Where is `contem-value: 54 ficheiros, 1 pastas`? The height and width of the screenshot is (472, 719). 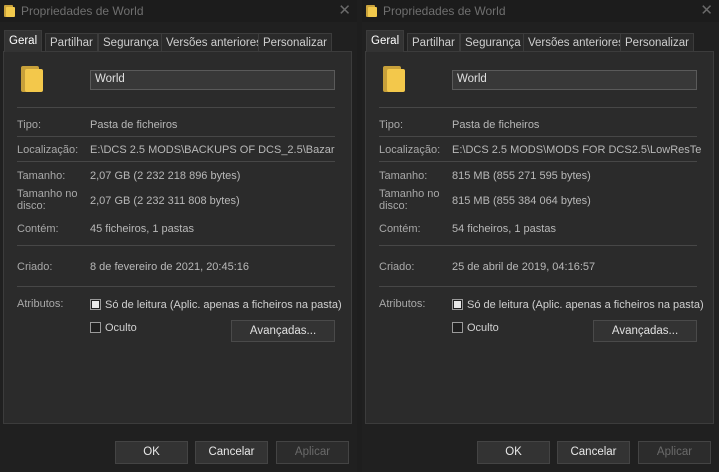 contem-value: 54 ficheiros, 1 pastas is located at coordinates (504, 229).